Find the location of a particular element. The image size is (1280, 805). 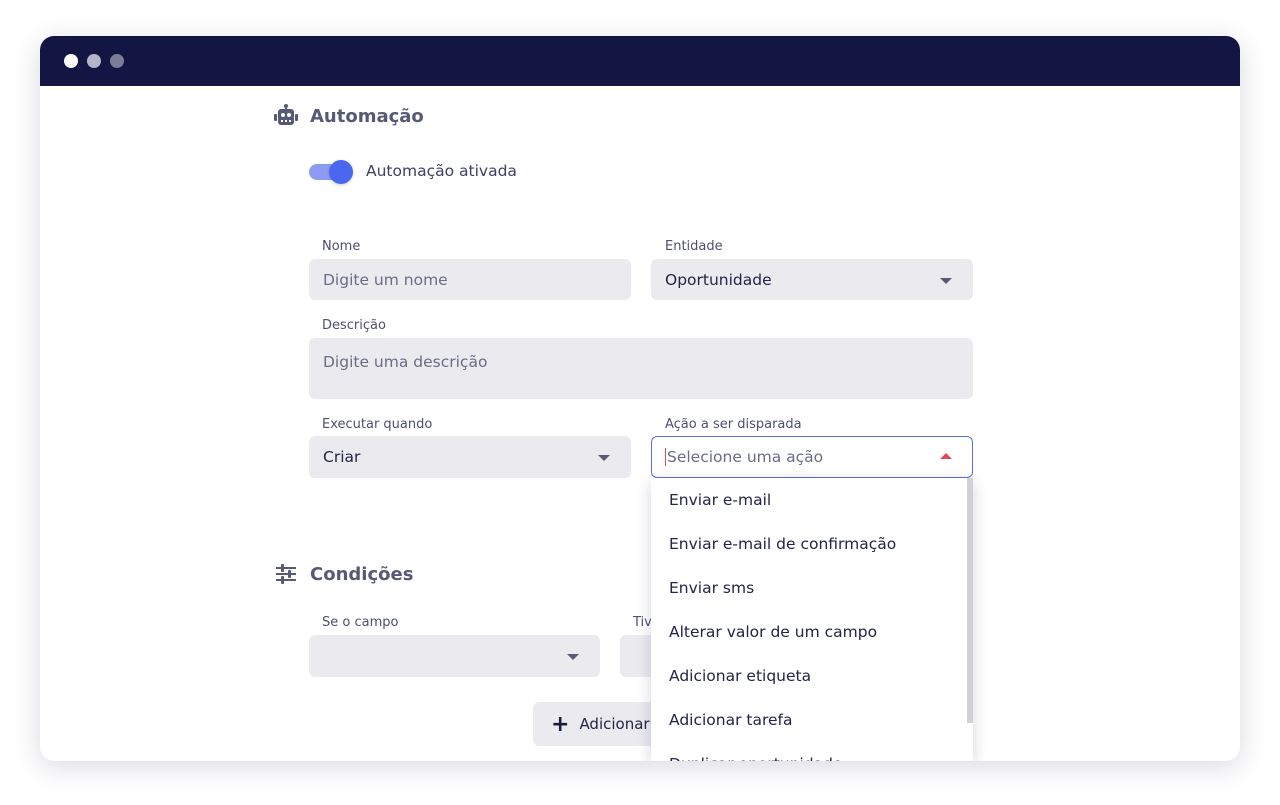

chevron-up-icon is located at coordinates (946, 456).